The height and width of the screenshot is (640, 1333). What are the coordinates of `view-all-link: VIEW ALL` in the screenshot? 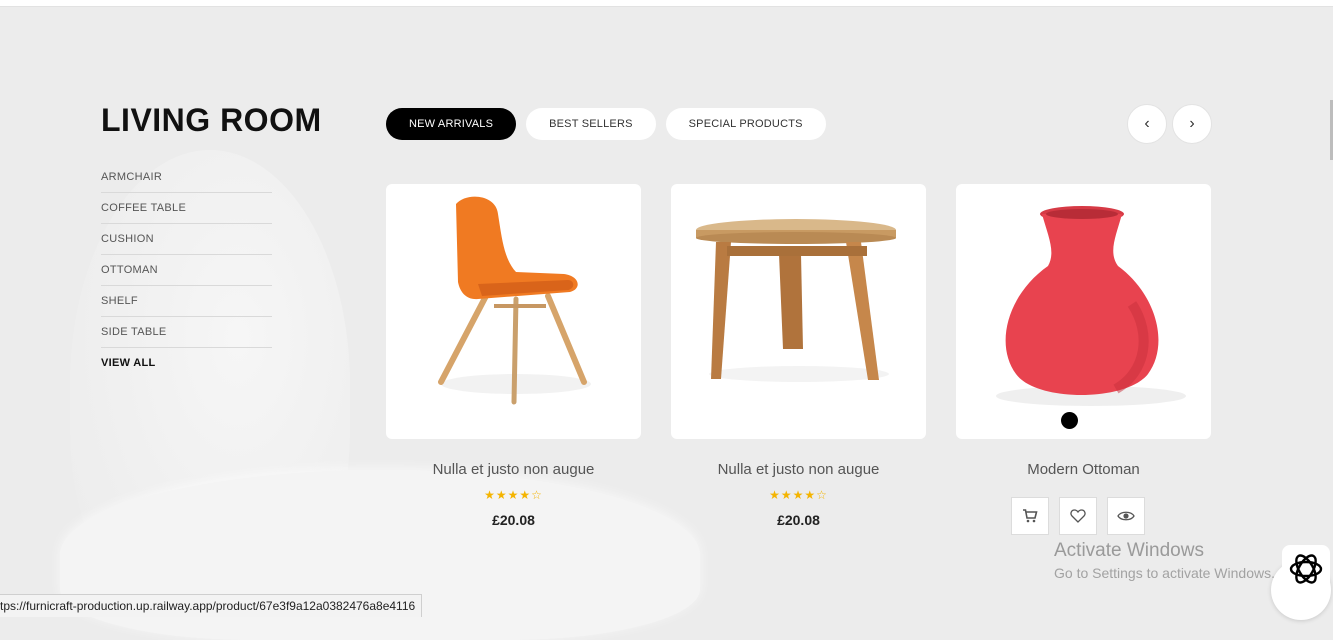 It's located at (186, 363).